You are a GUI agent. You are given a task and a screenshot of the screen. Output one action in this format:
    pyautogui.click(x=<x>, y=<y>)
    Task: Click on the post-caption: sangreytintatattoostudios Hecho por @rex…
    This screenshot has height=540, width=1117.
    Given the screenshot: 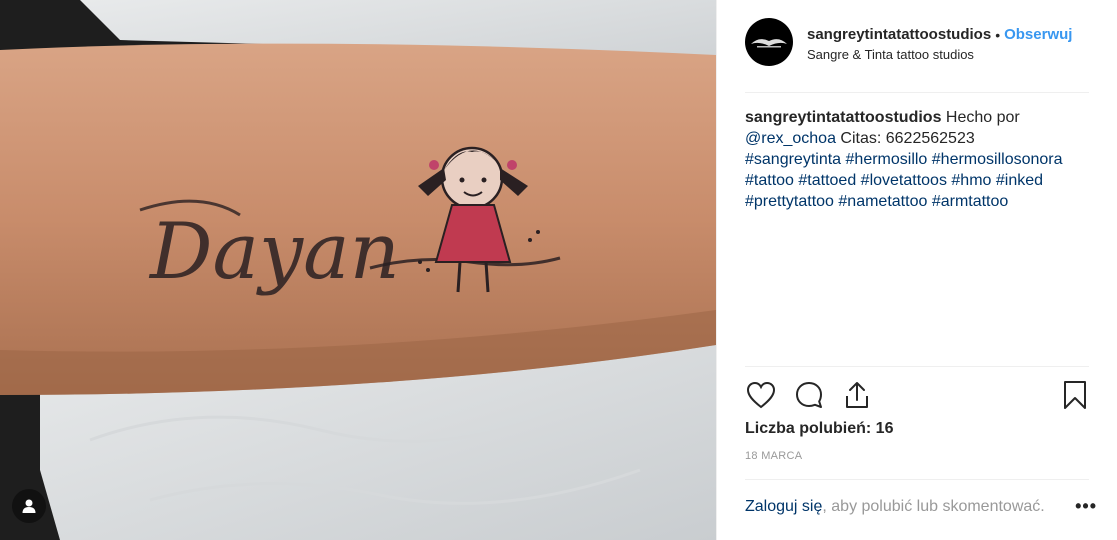 What is the action you would take?
    pyautogui.click(x=919, y=159)
    